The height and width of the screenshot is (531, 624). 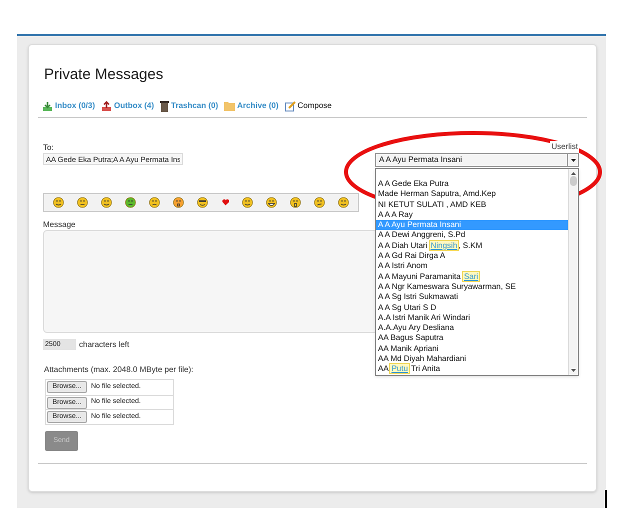 What do you see at coordinates (59, 225) in the screenshot?
I see `field-label: Message` at bounding box center [59, 225].